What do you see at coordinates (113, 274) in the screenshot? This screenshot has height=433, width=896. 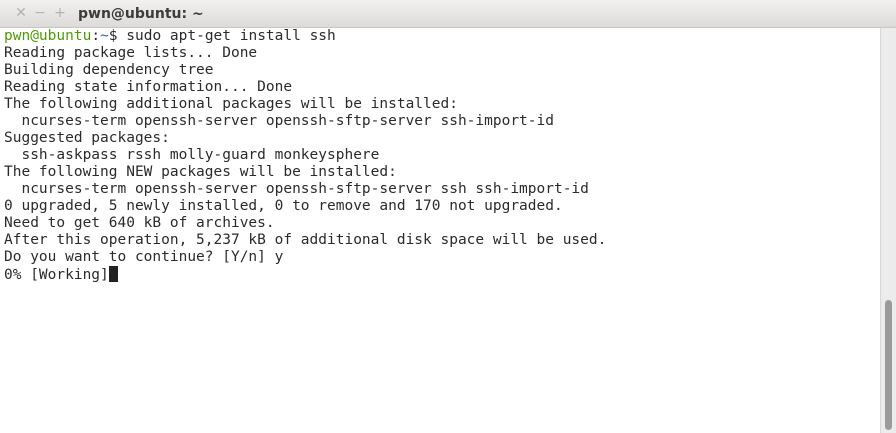 I see `text-cursor` at bounding box center [113, 274].